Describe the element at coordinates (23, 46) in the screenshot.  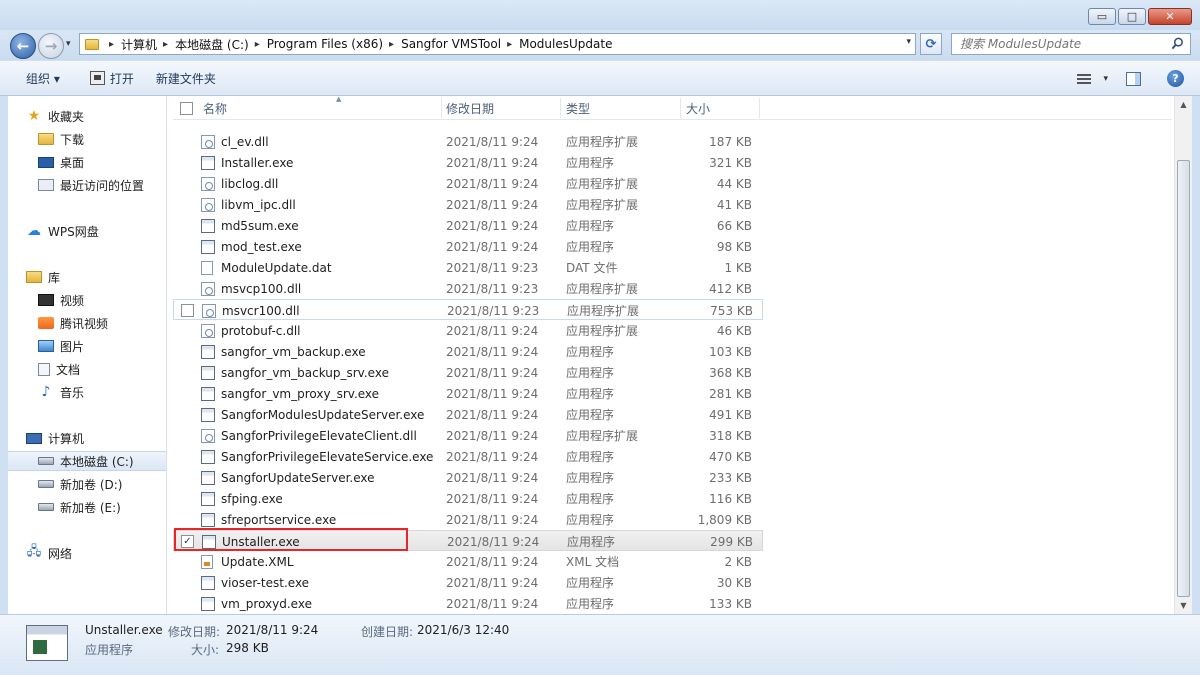
I see `back-button: ←` at that location.